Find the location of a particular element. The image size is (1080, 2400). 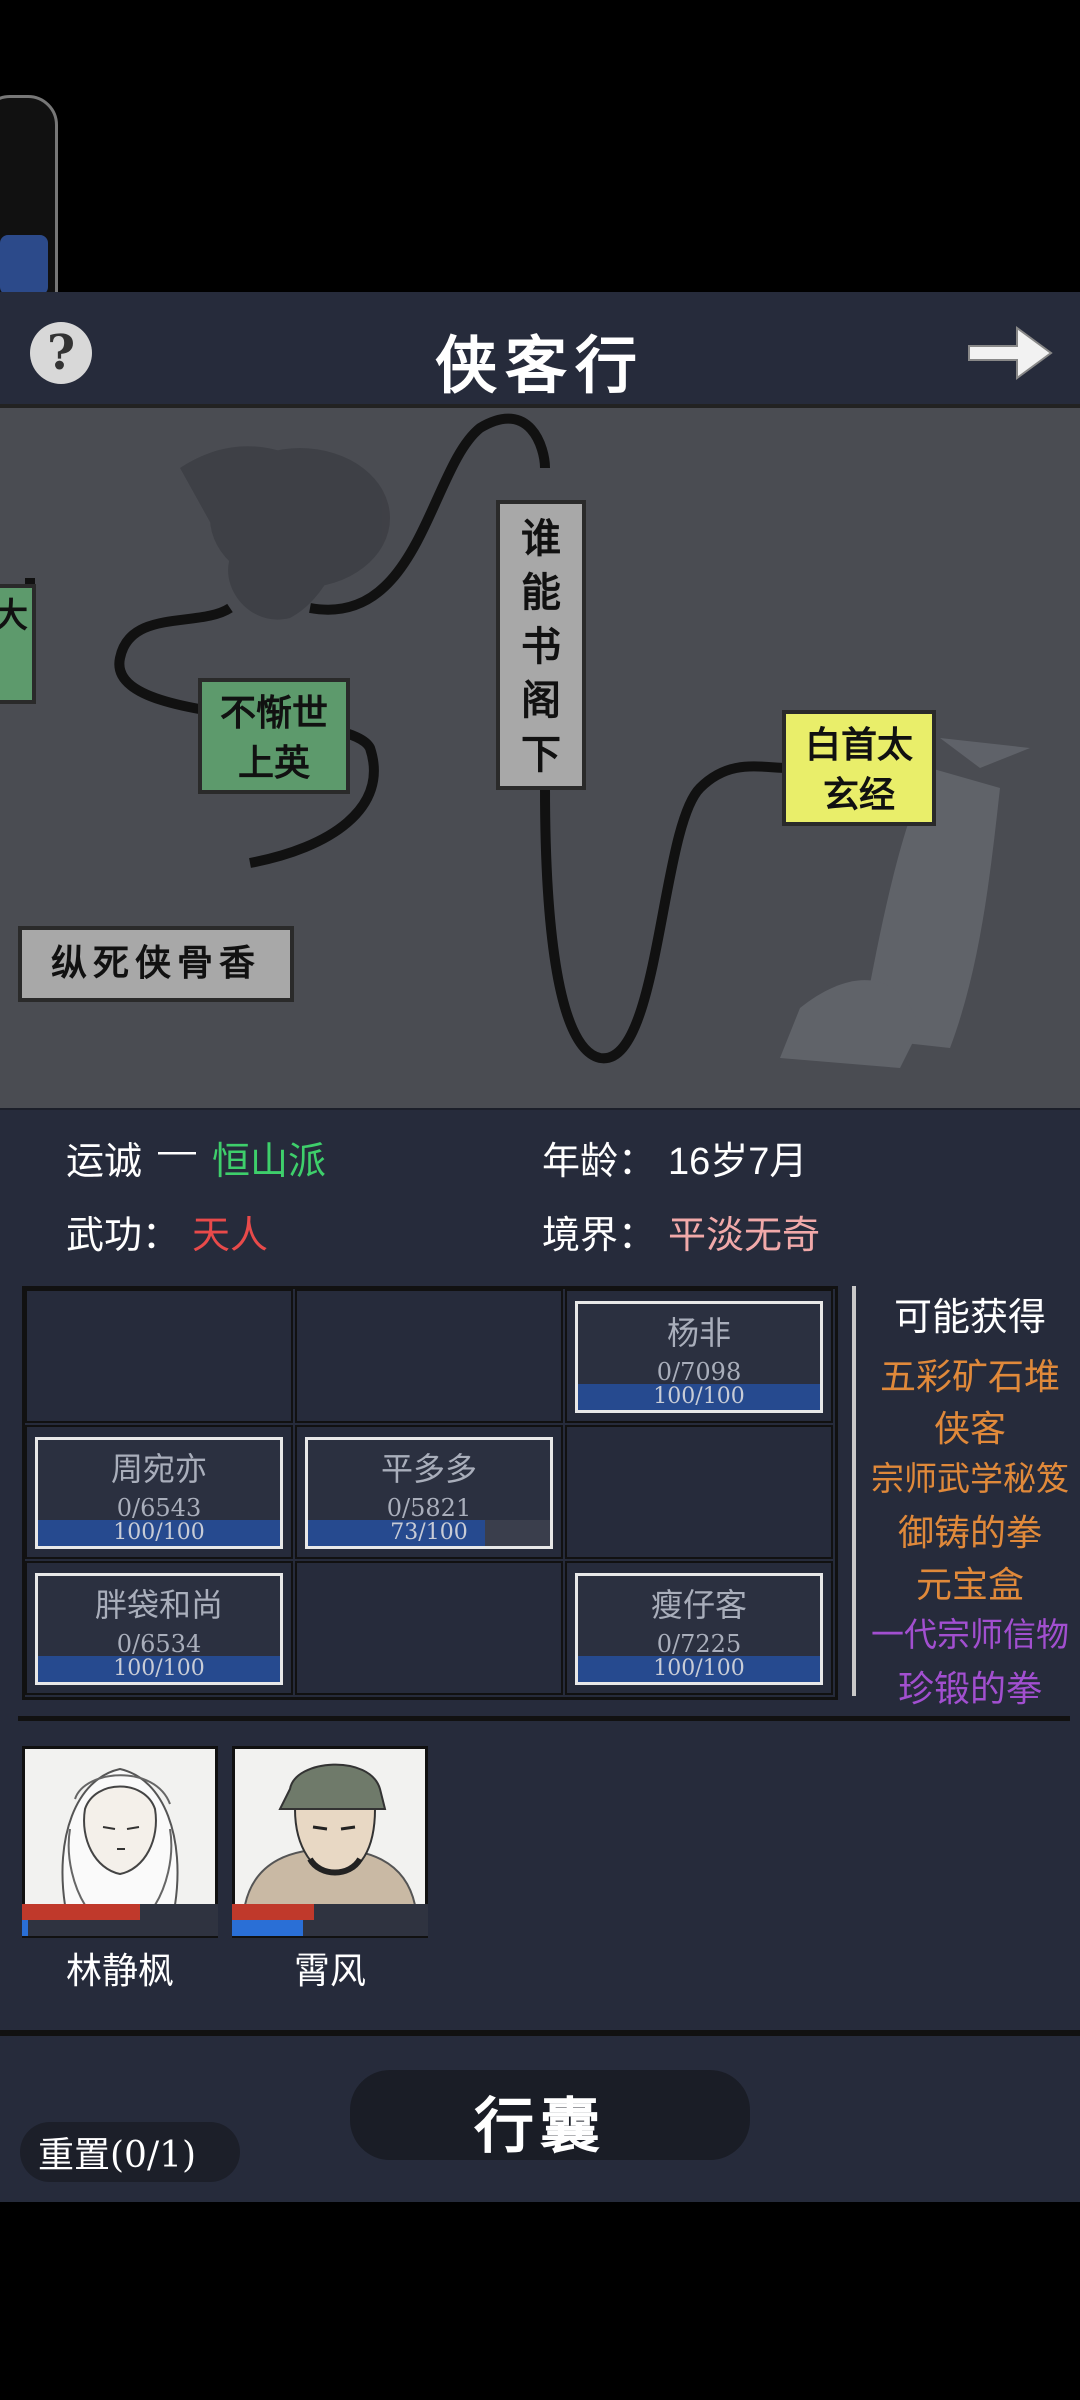

enemy-card: 瘦仔客 0/7225 100/100 is located at coordinates (699, 1629).